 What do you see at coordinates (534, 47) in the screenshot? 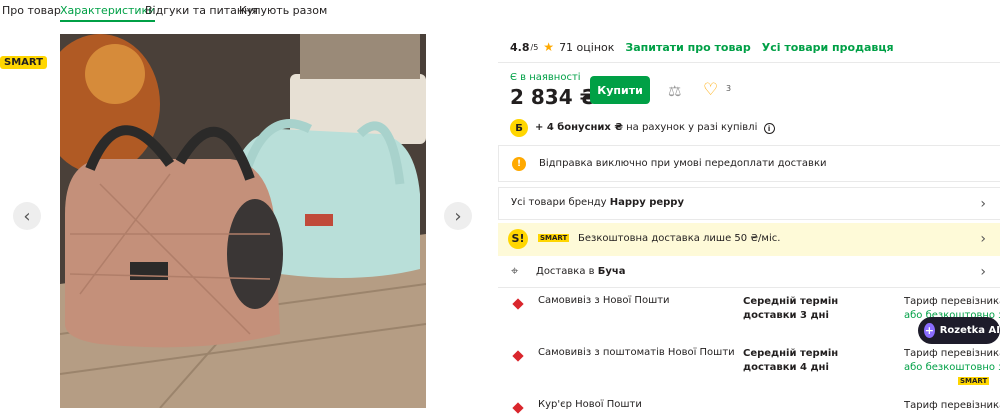
I see `rating-max: /5` at bounding box center [534, 47].